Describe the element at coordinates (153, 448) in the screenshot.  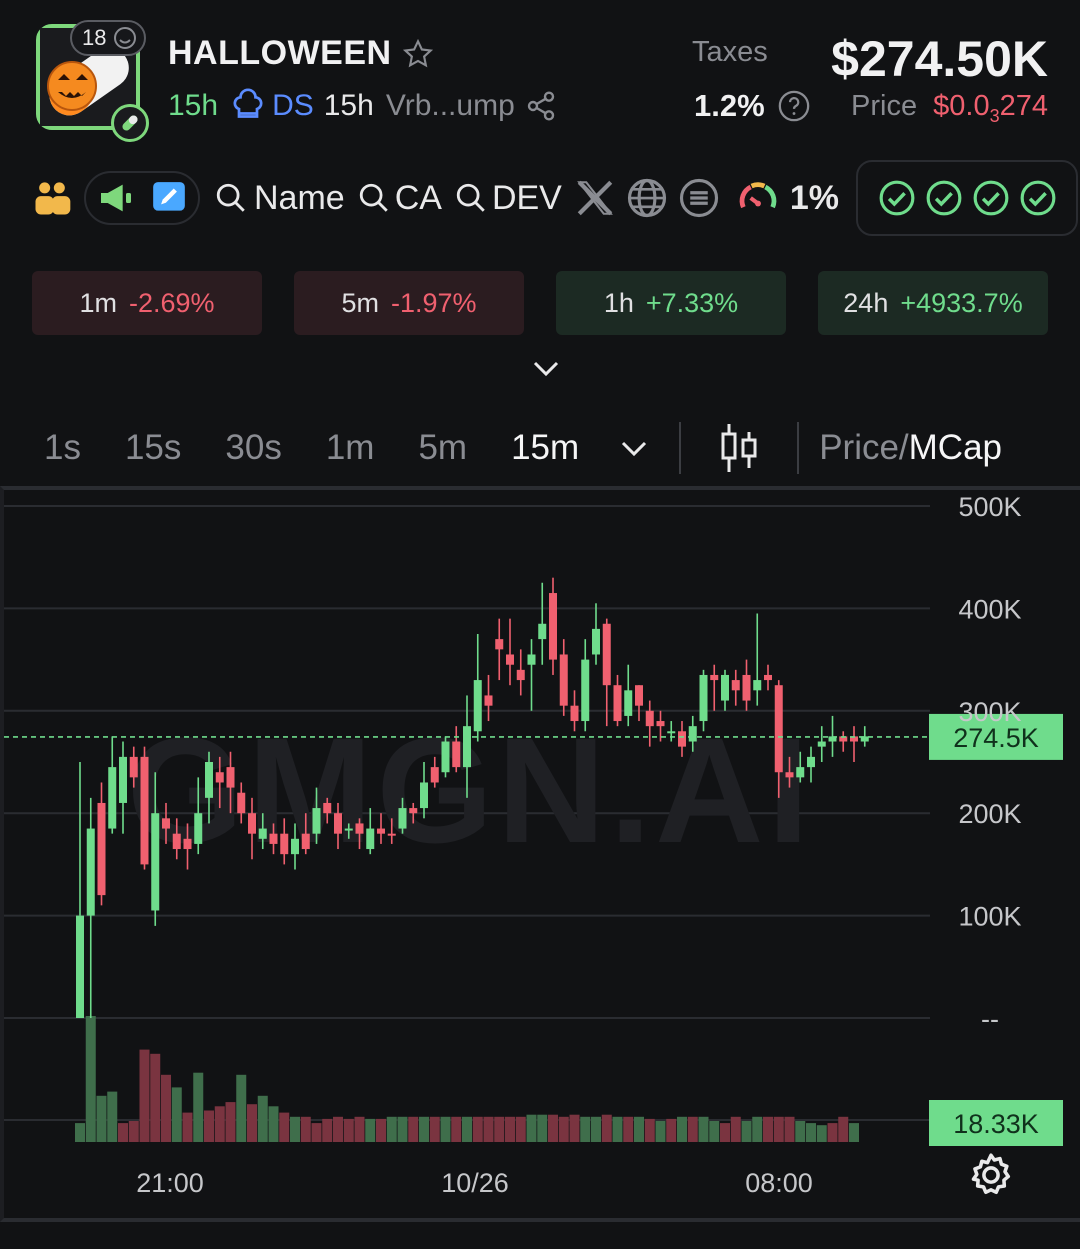
I see `interval-15s: 15s` at that location.